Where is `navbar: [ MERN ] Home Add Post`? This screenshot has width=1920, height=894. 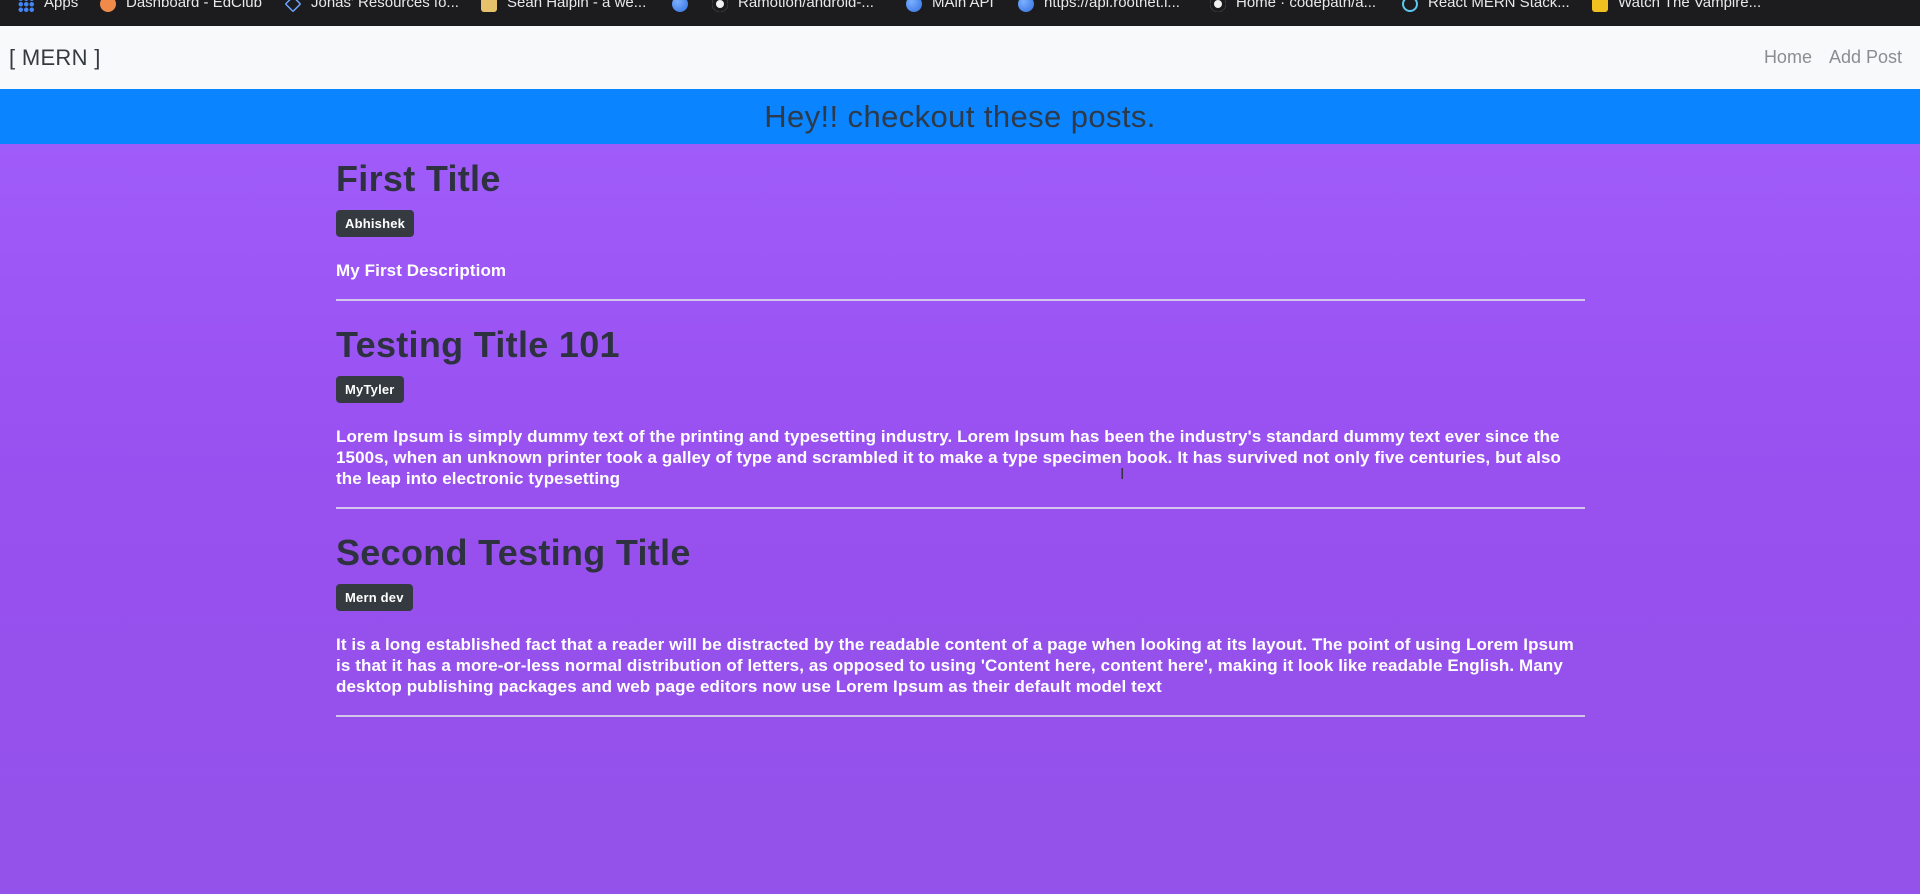 navbar: [ MERN ] Home Add Post is located at coordinates (960, 57).